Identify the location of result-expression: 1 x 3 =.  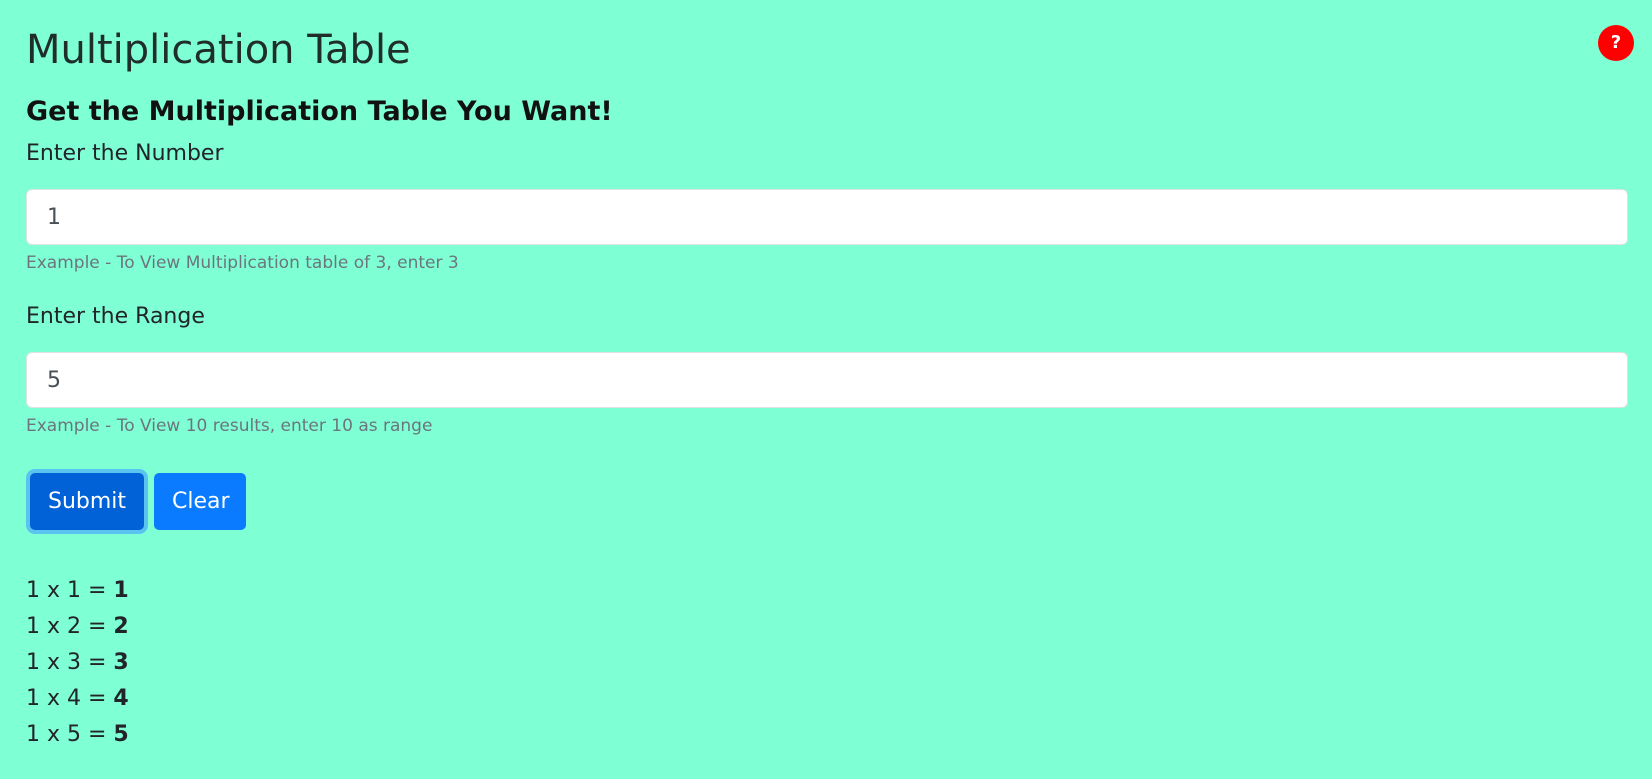
(70, 662).